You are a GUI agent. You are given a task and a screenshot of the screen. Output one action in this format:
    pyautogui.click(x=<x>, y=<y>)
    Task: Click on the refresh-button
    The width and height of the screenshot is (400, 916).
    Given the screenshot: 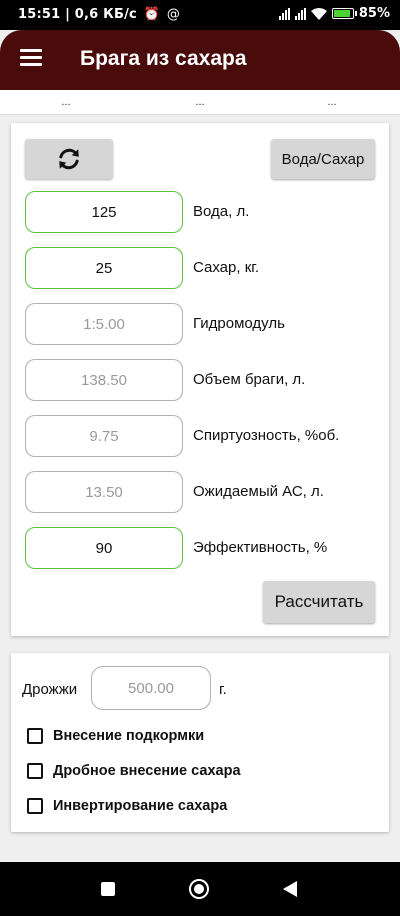 What is the action you would take?
    pyautogui.click(x=69, y=159)
    